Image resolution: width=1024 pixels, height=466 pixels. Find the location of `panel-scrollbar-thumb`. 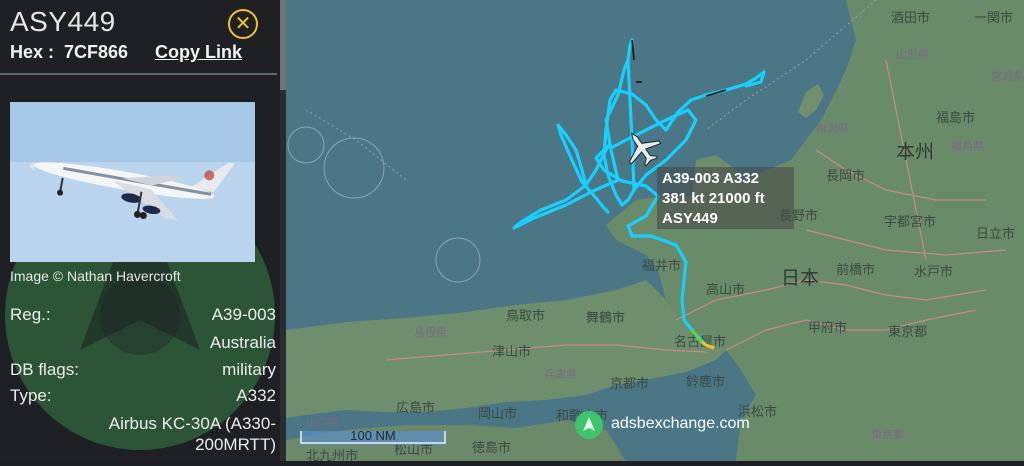

panel-scrollbar-thumb is located at coordinates (283, 45).